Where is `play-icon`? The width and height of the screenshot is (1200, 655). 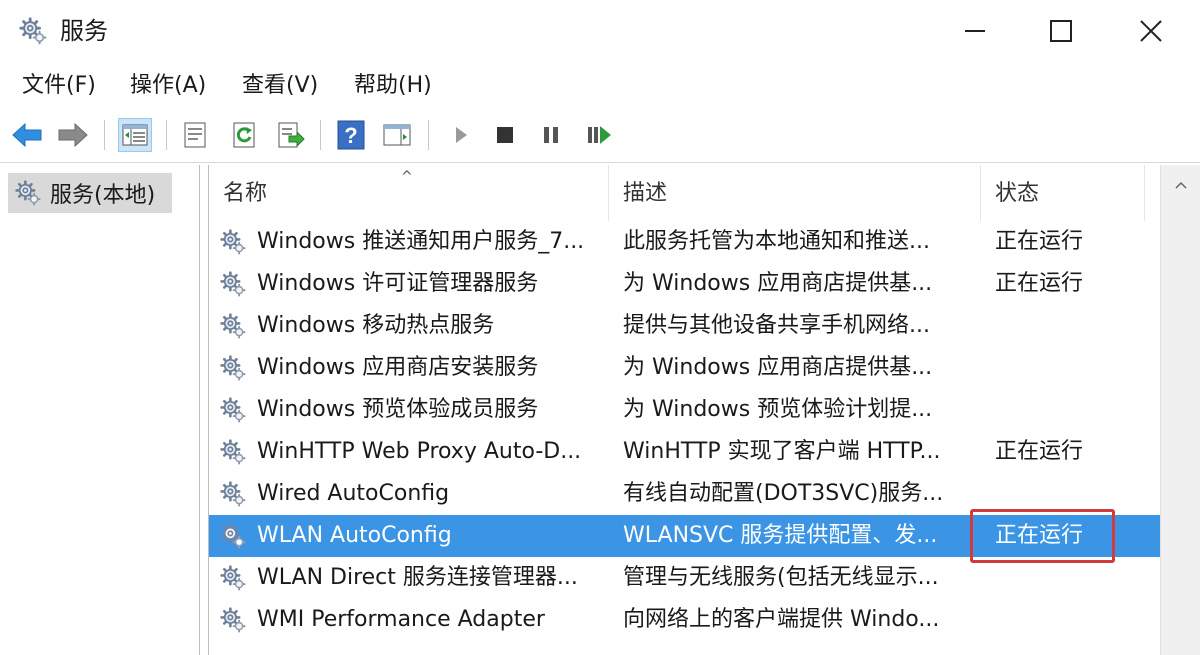 play-icon is located at coordinates (461, 135).